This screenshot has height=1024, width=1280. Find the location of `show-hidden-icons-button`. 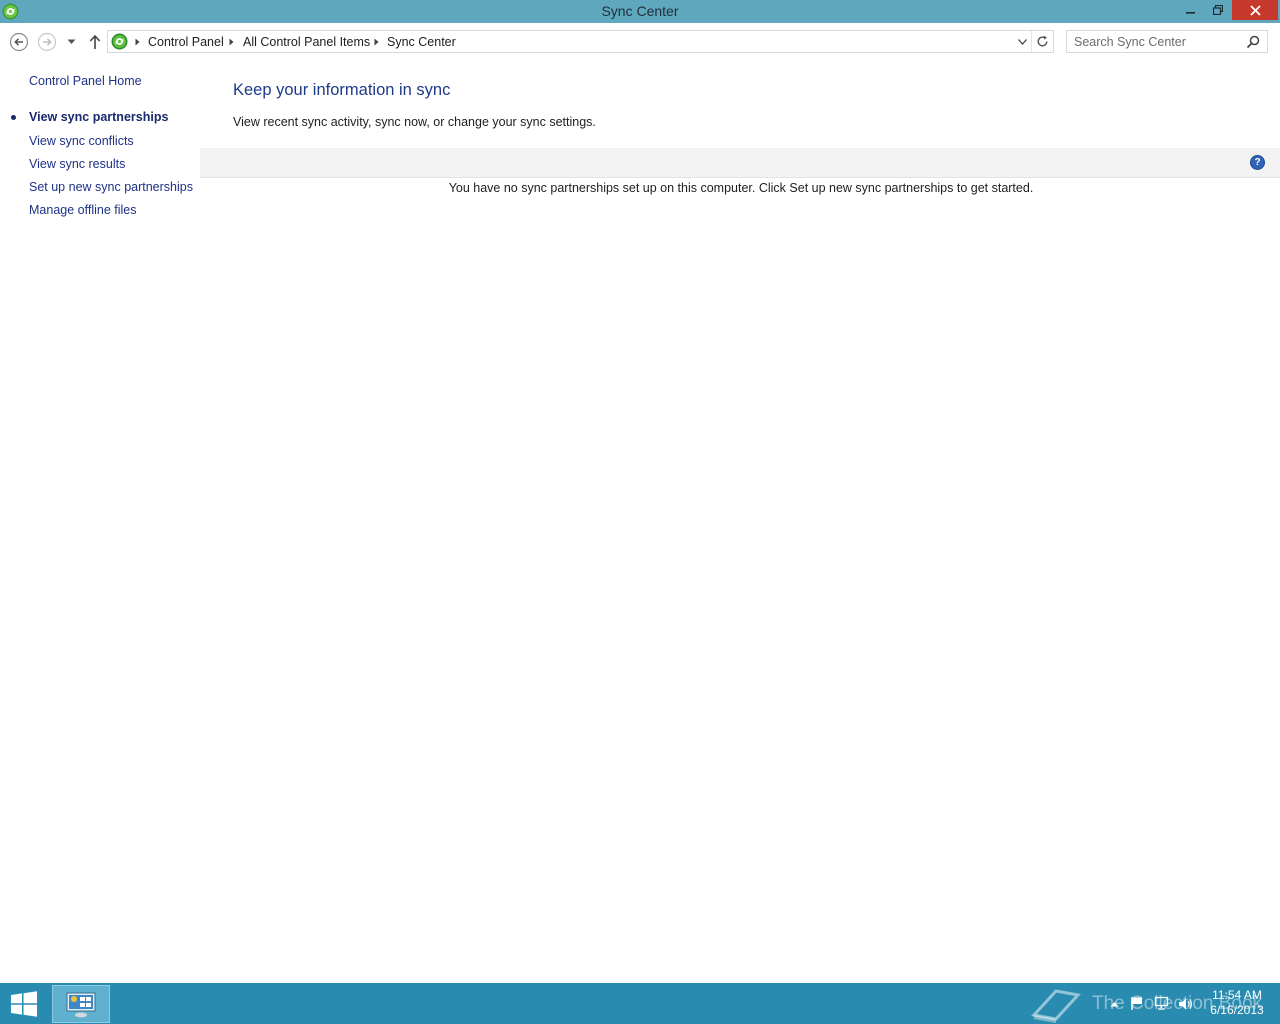

show-hidden-icons-button is located at coordinates (1114, 1003).